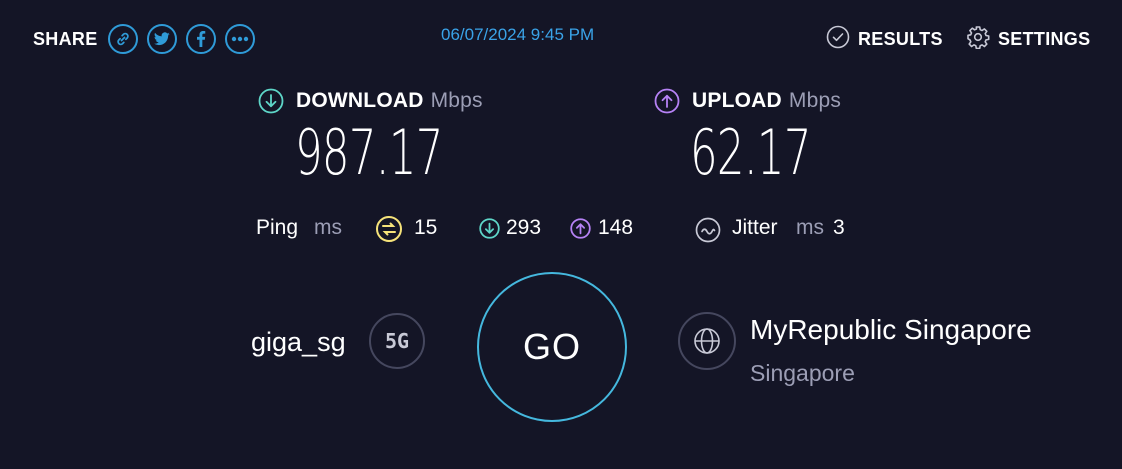 Image resolution: width=1122 pixels, height=469 pixels. I want to click on share-bar: SHARE, so click(148, 39).